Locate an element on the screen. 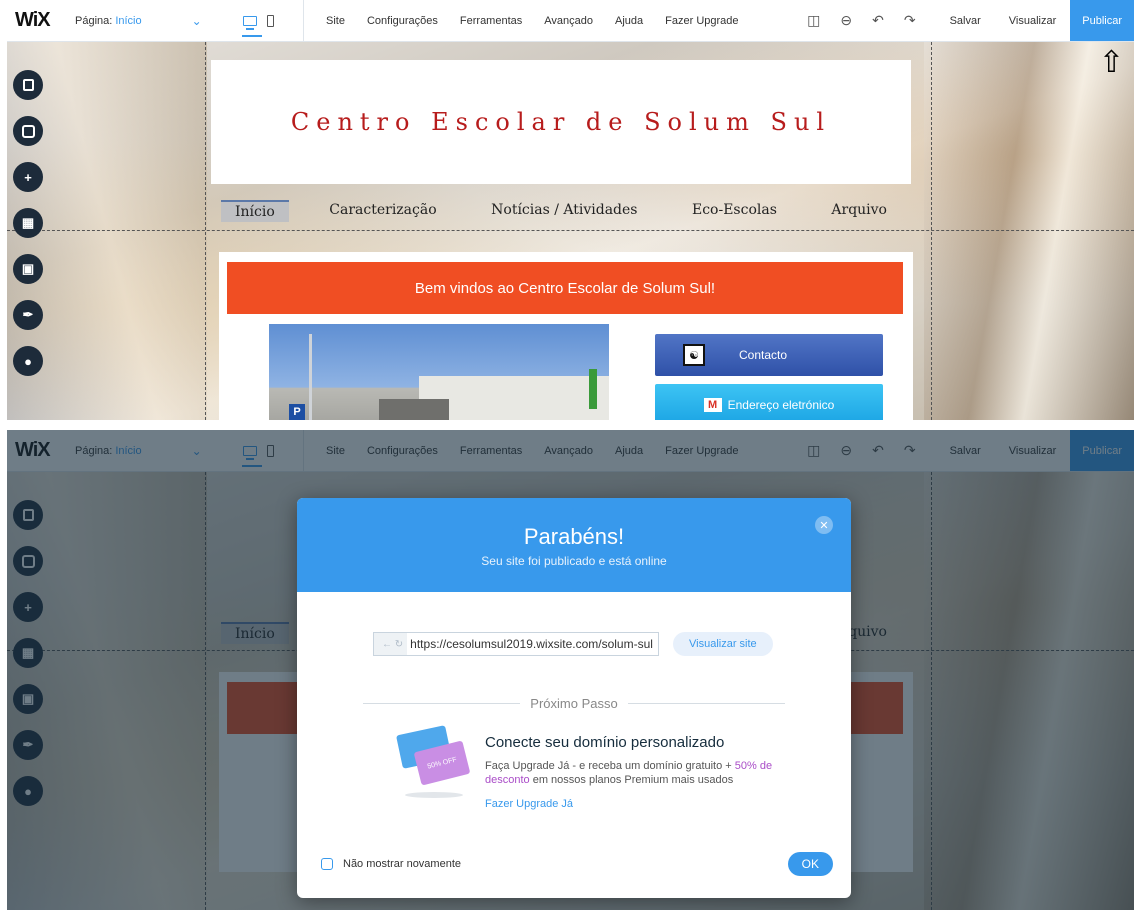 This screenshot has width=1134, height=910. save-button: Salvar is located at coordinates (965, 21).